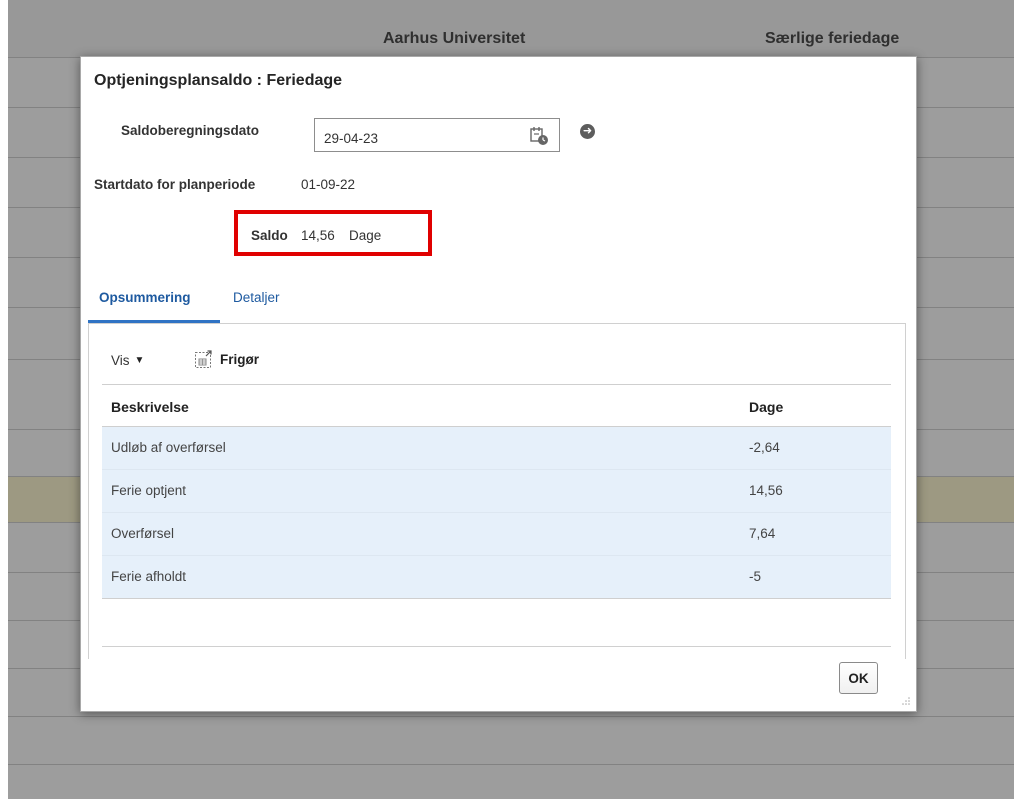 This screenshot has height=799, width=1014. What do you see at coordinates (145, 297) in the screenshot?
I see `tab-summary: Opsummering` at bounding box center [145, 297].